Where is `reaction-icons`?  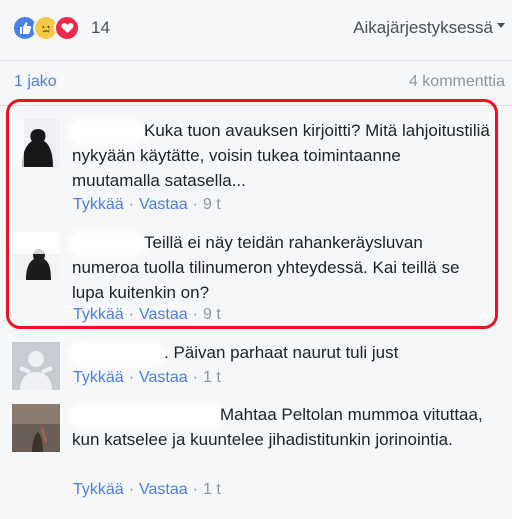
reaction-icons is located at coordinates (46, 28).